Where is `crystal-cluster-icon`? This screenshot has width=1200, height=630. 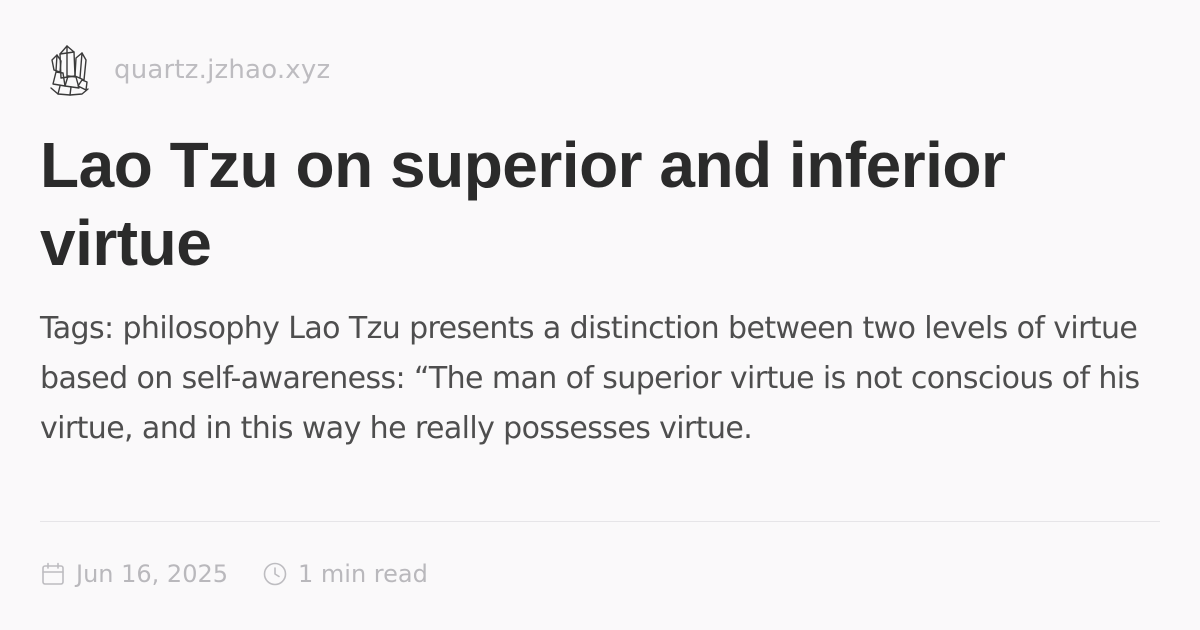
crystal-cluster-icon is located at coordinates (69, 70).